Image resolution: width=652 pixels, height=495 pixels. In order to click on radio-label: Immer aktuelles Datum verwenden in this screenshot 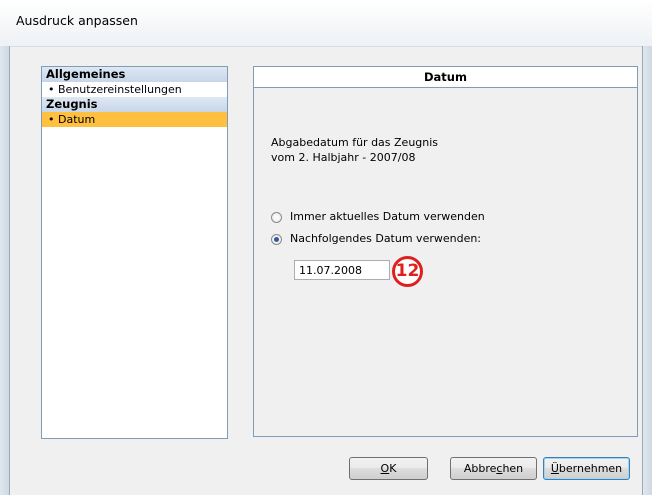, I will do `click(387, 216)`.